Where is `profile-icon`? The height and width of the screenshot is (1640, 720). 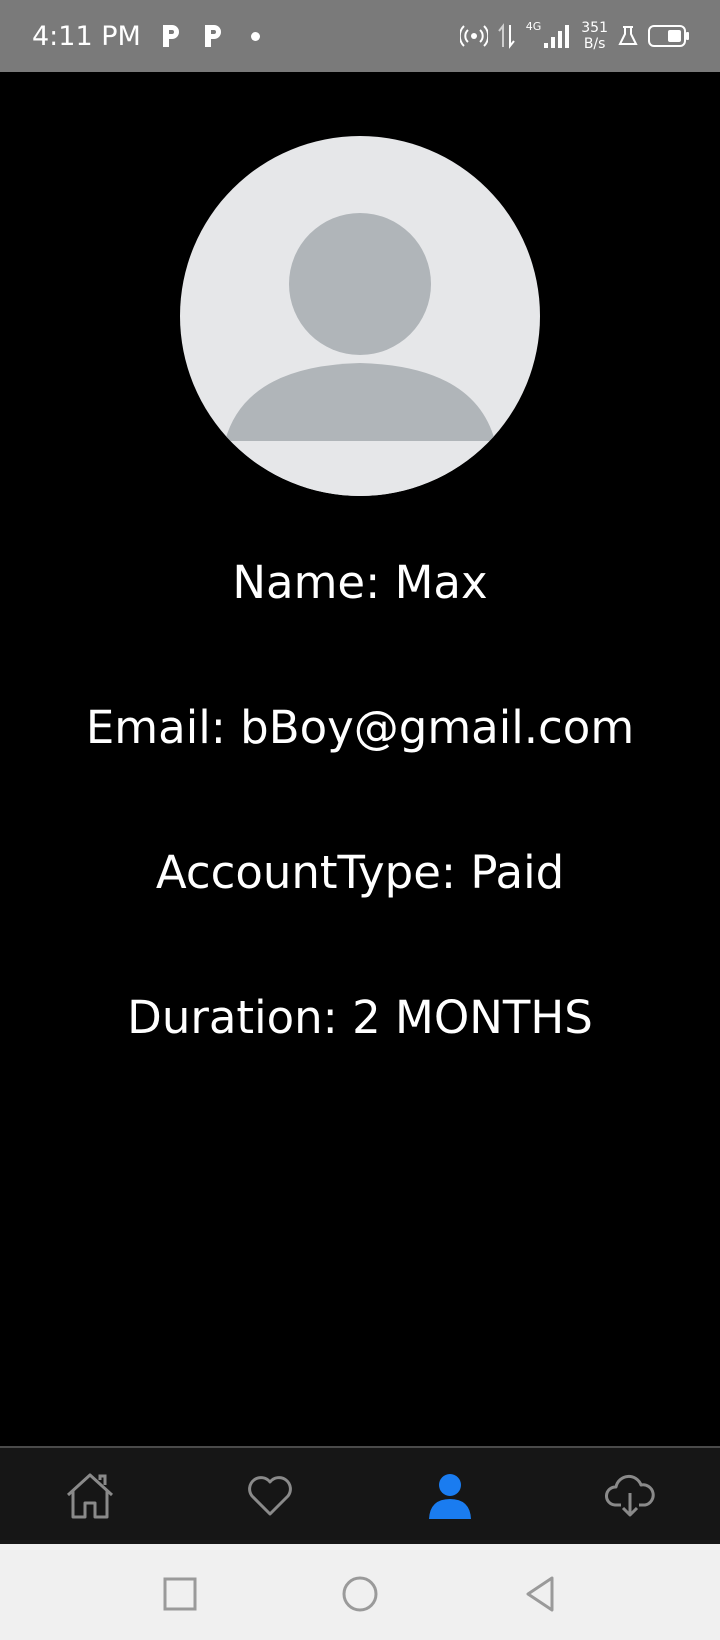
profile-icon is located at coordinates (450, 1496).